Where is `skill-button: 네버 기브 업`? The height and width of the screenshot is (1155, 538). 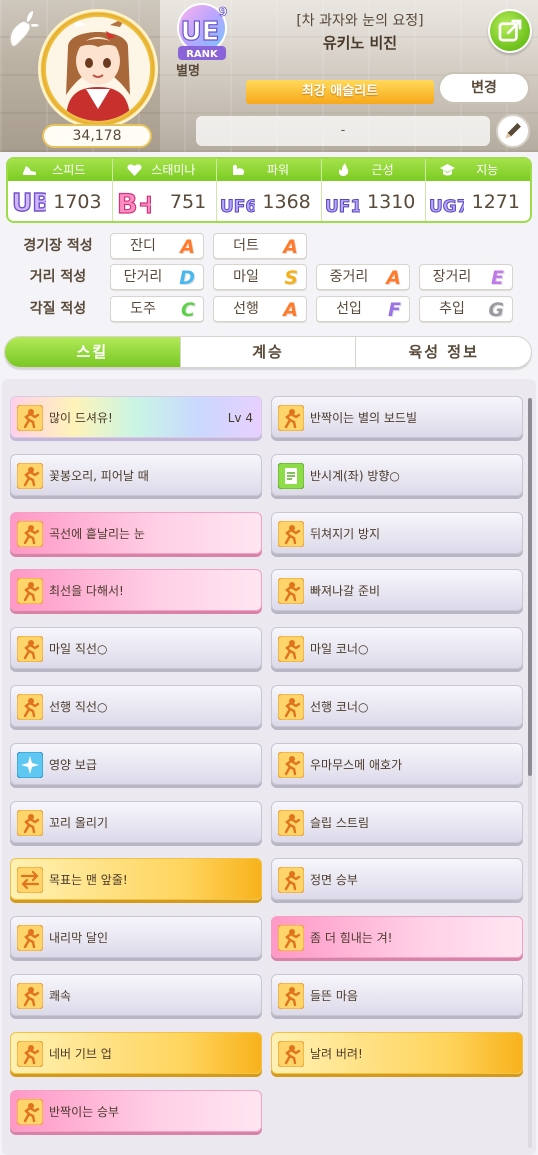
skill-button: 네버 기브 업 is located at coordinates (136, 1052).